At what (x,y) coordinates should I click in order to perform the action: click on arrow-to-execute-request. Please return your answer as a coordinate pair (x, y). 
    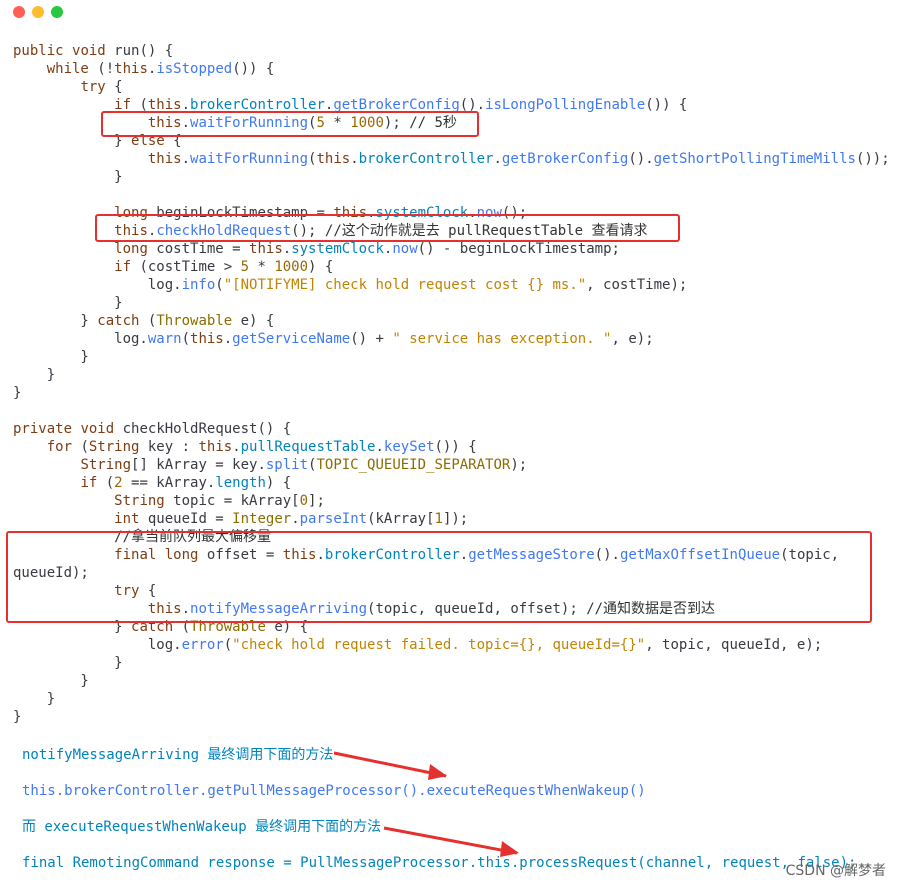
    Looking at the image, I should click on (390, 765).